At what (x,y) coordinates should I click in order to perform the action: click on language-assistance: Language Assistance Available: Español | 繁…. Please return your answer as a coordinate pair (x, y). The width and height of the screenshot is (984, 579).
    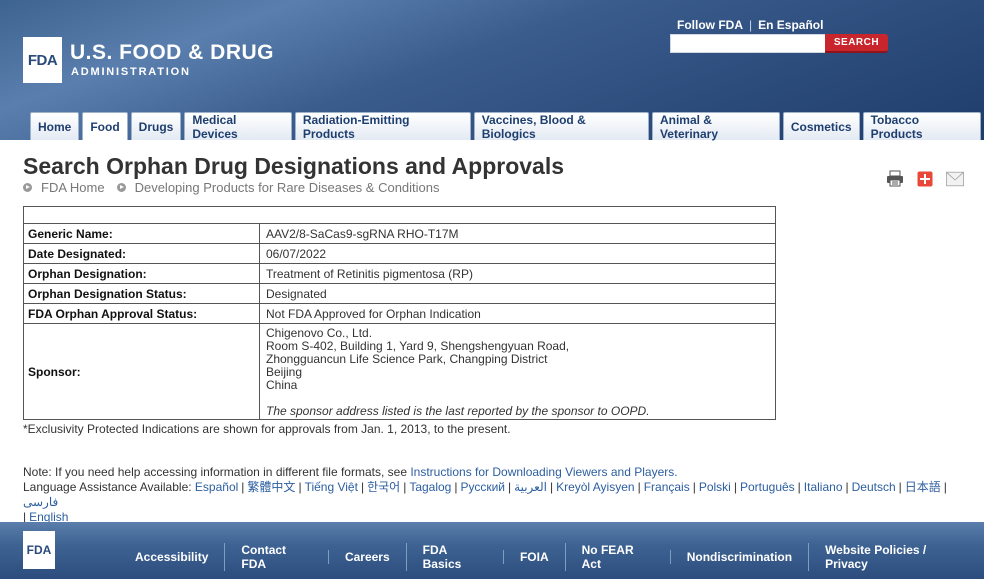
    Looking at the image, I should click on (485, 502).